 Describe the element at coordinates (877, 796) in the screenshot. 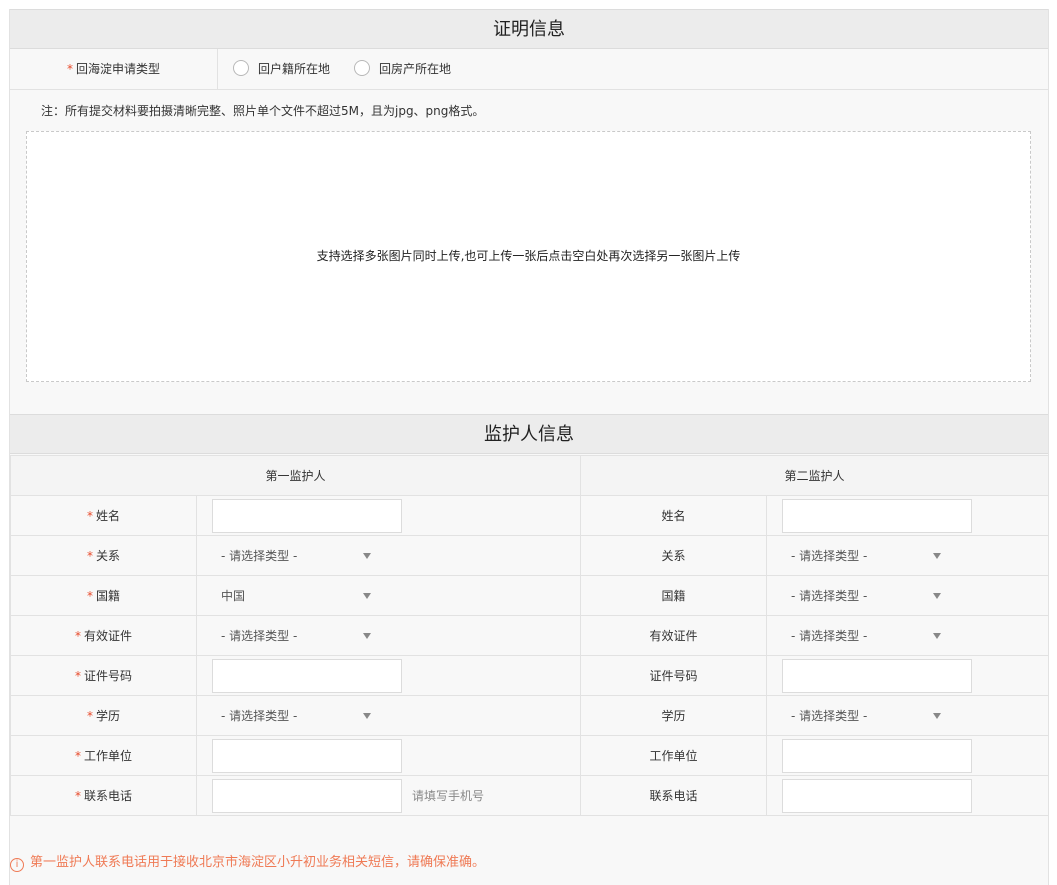

I see `second-phone-input` at that location.